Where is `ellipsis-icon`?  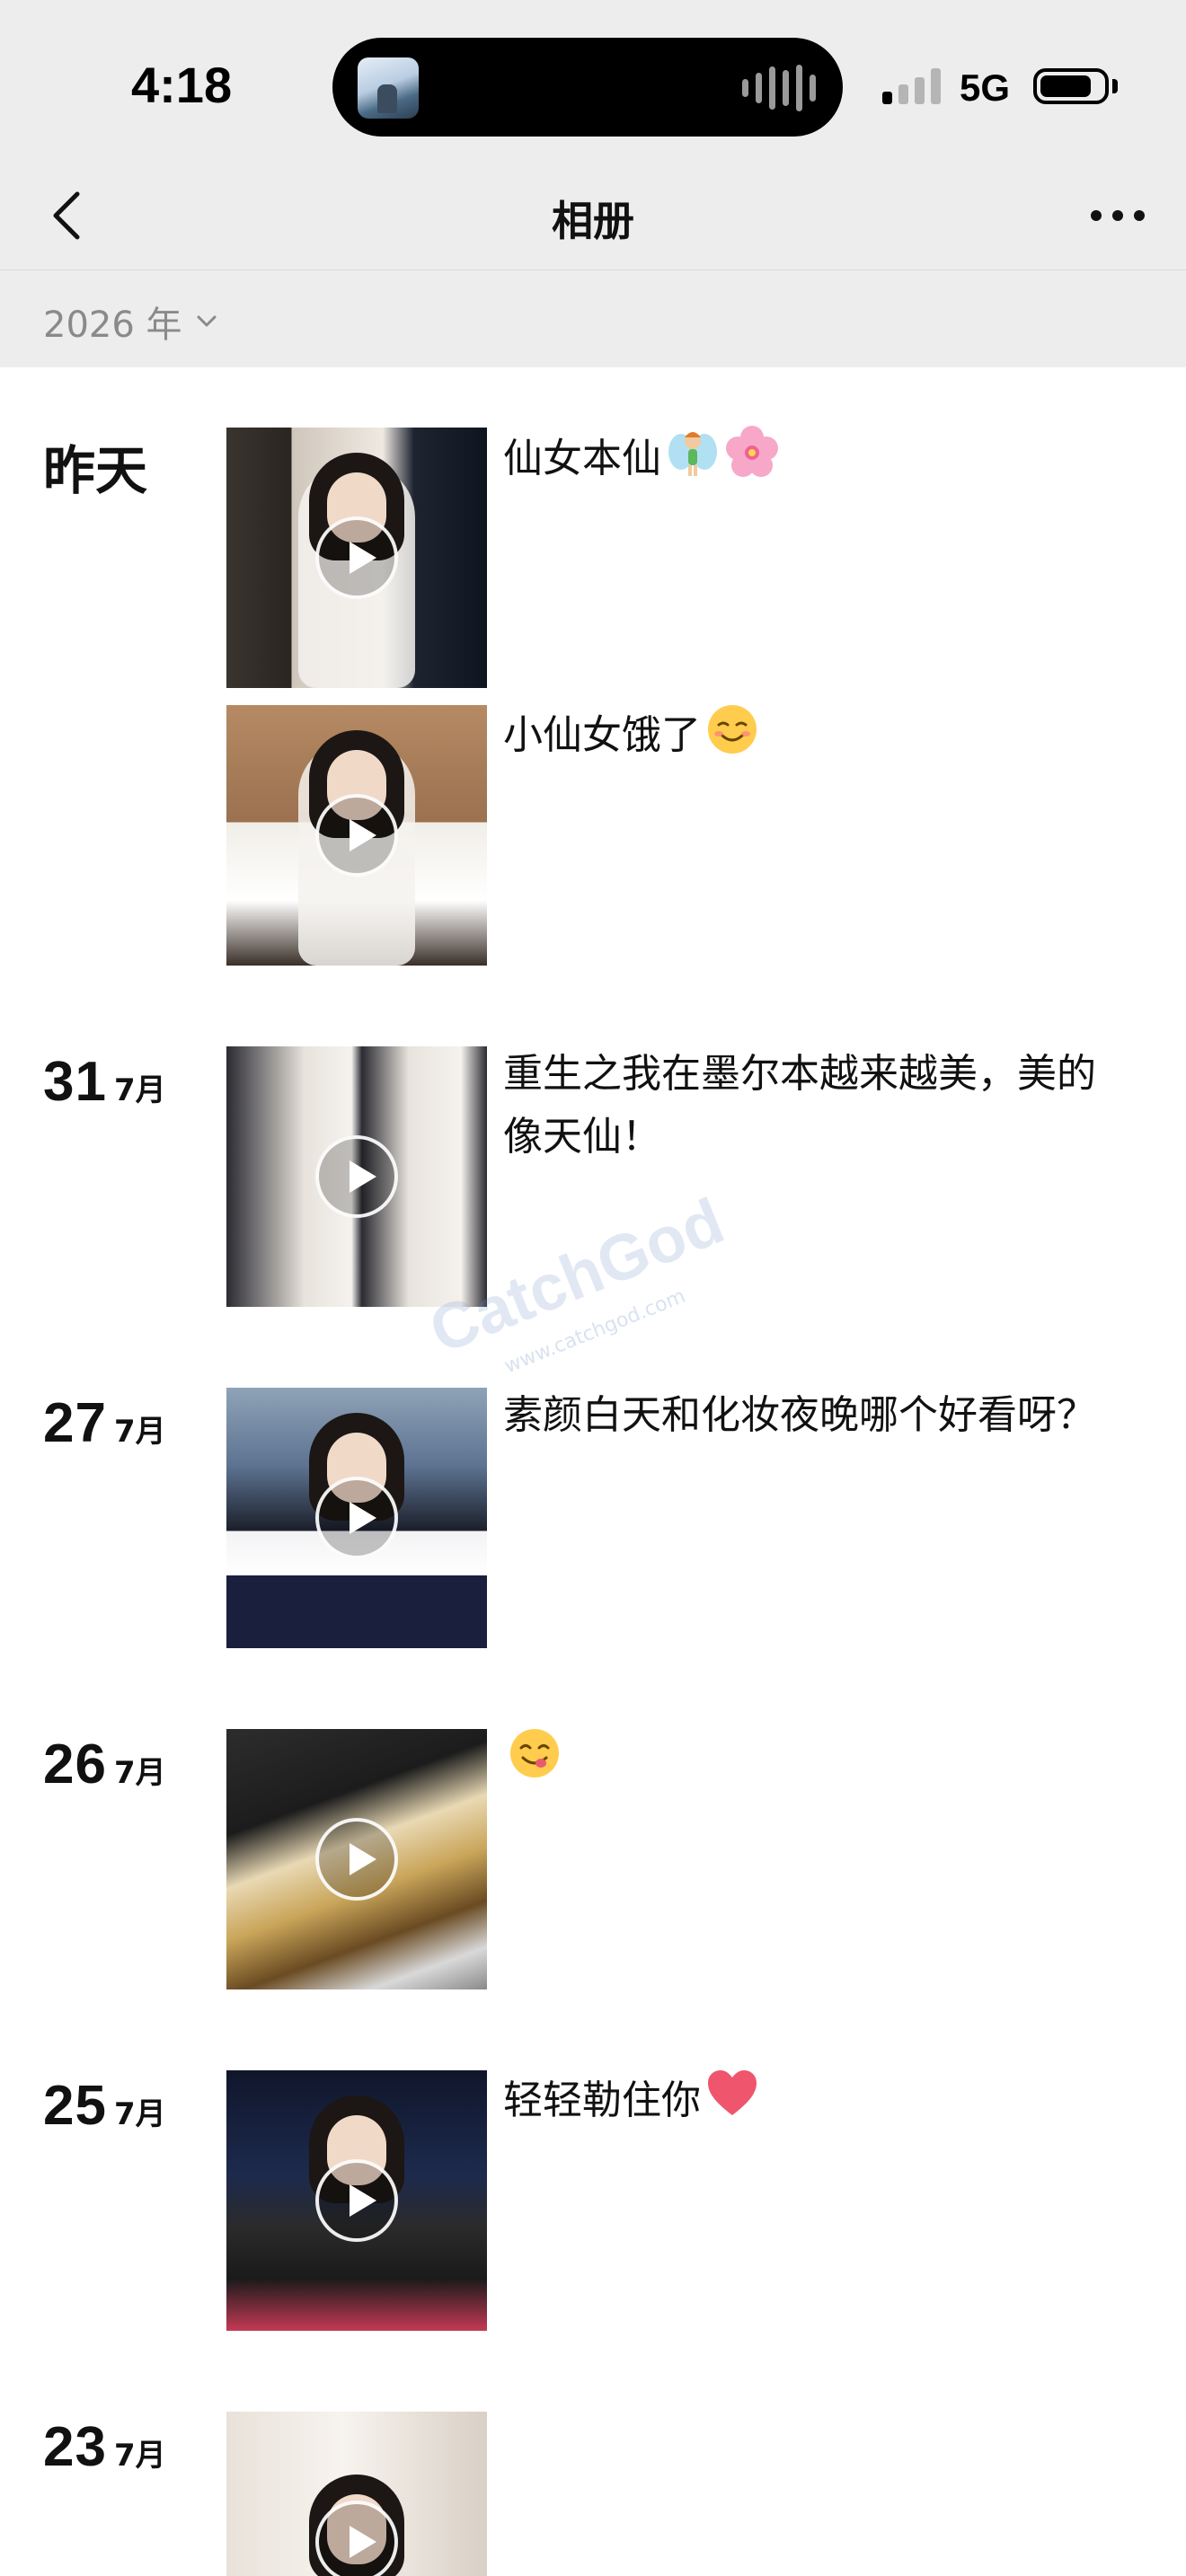 ellipsis-icon is located at coordinates (1118, 215).